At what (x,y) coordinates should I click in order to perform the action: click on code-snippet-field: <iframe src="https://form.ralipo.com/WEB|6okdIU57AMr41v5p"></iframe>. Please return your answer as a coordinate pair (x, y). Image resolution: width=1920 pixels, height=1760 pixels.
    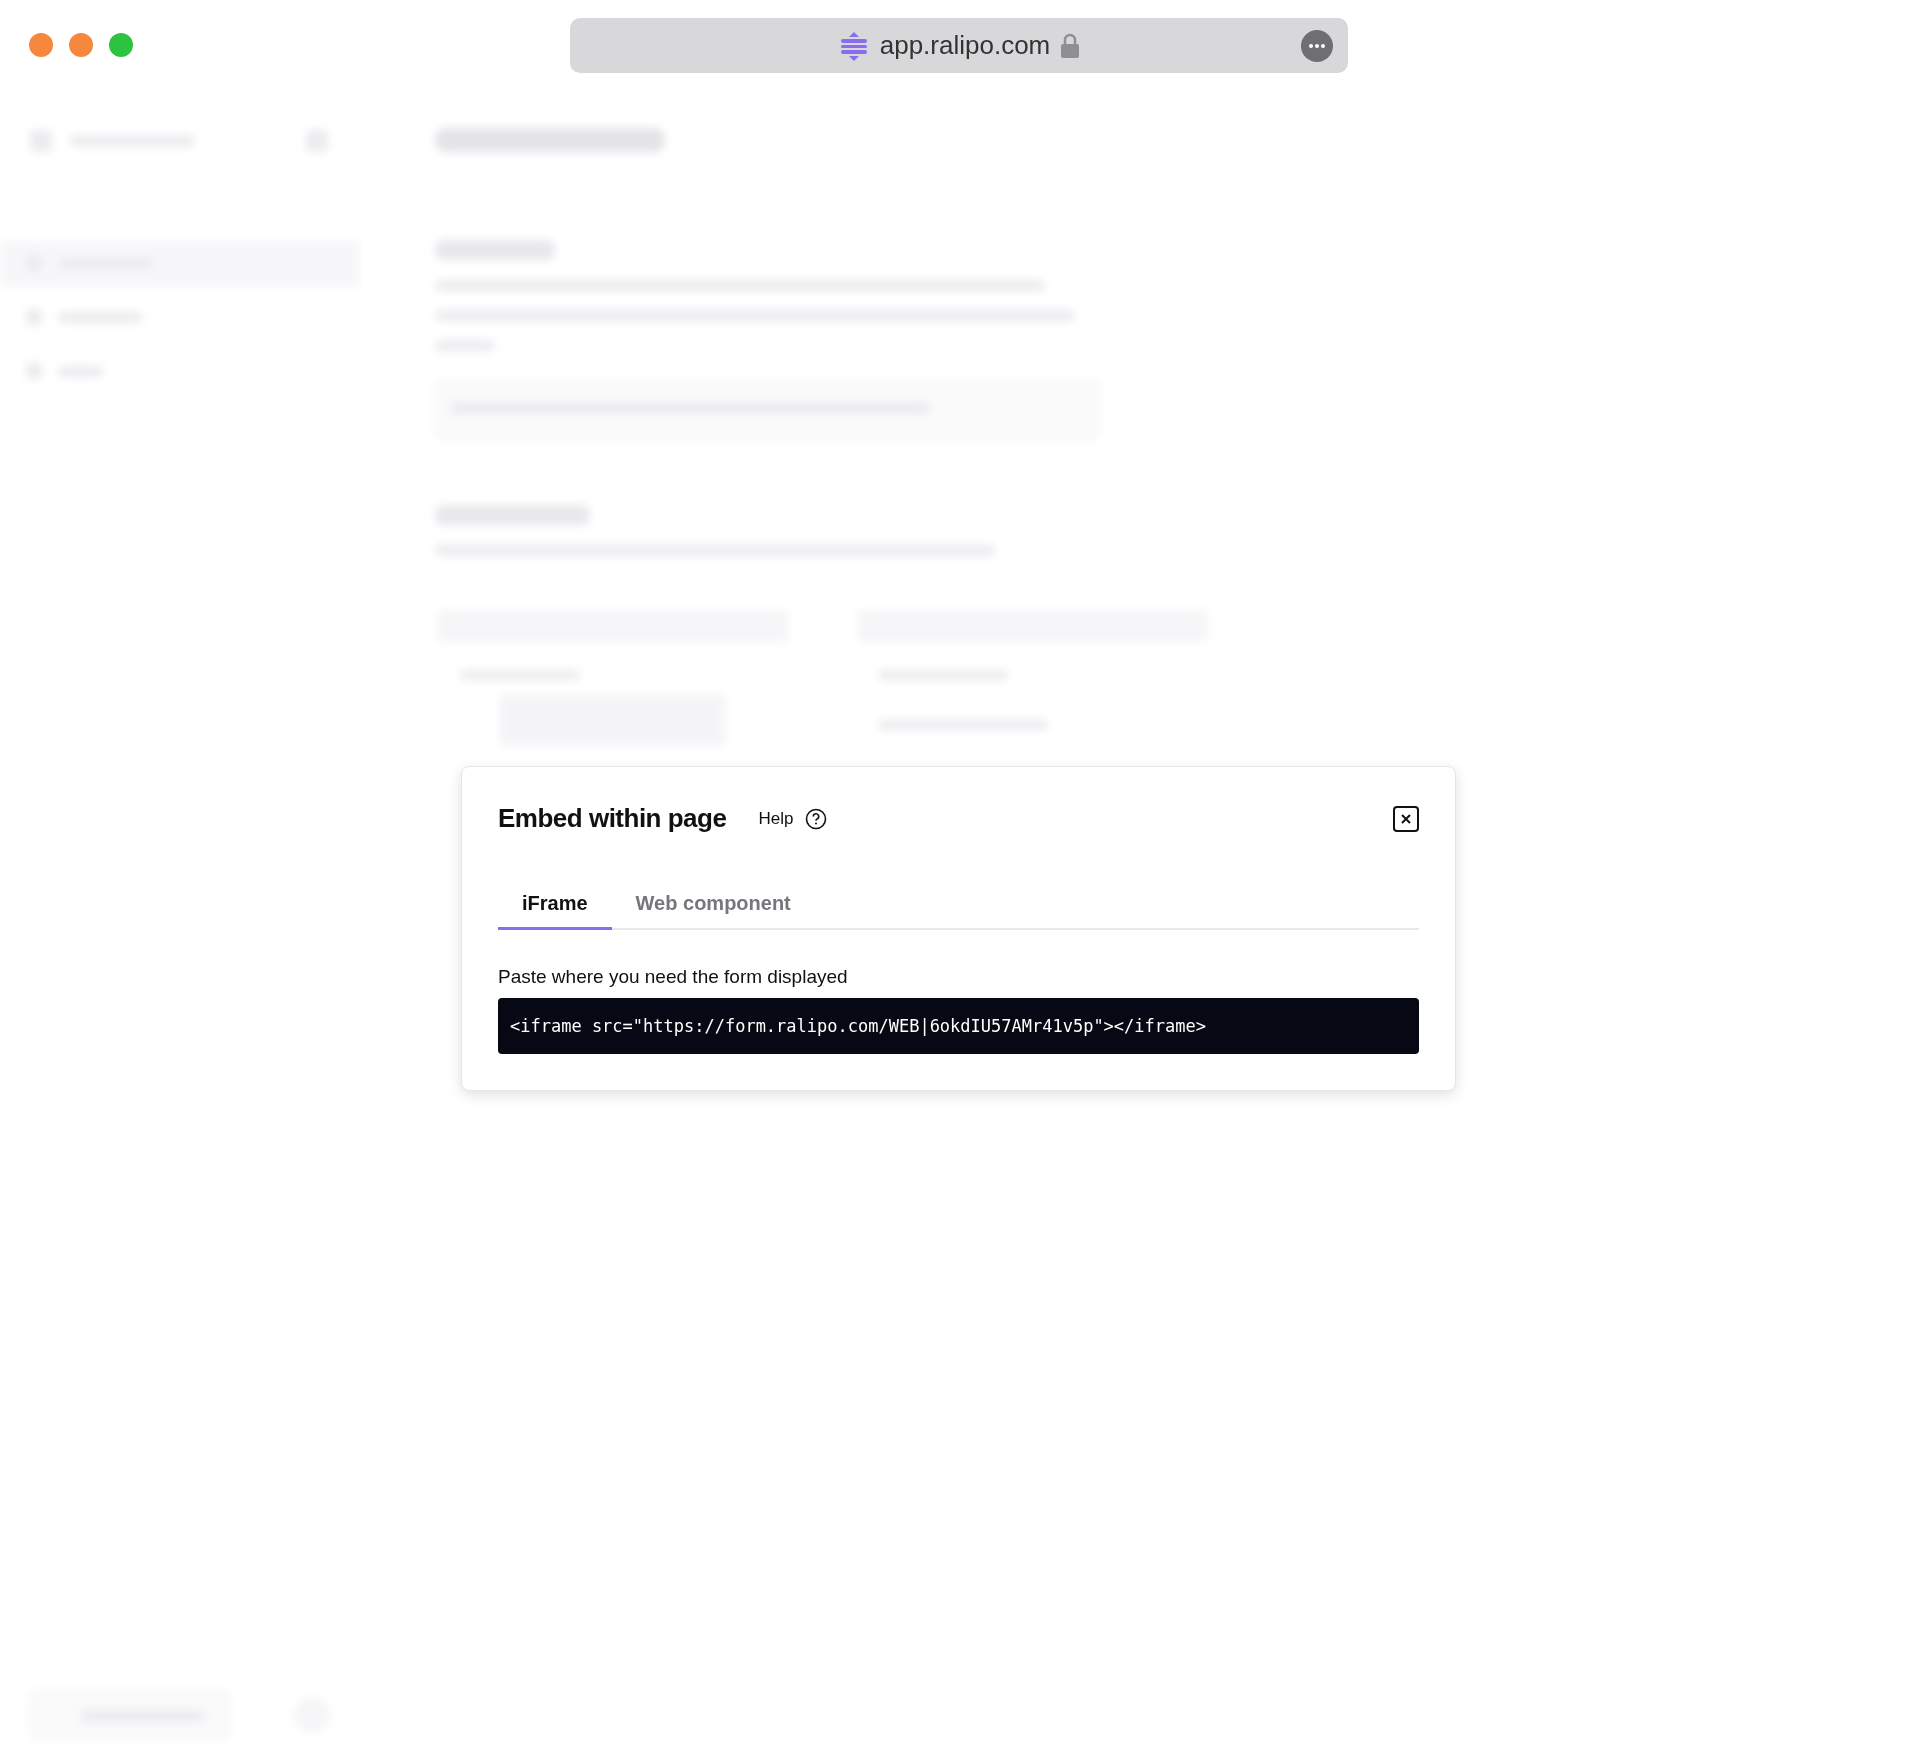
    Looking at the image, I should click on (958, 1026).